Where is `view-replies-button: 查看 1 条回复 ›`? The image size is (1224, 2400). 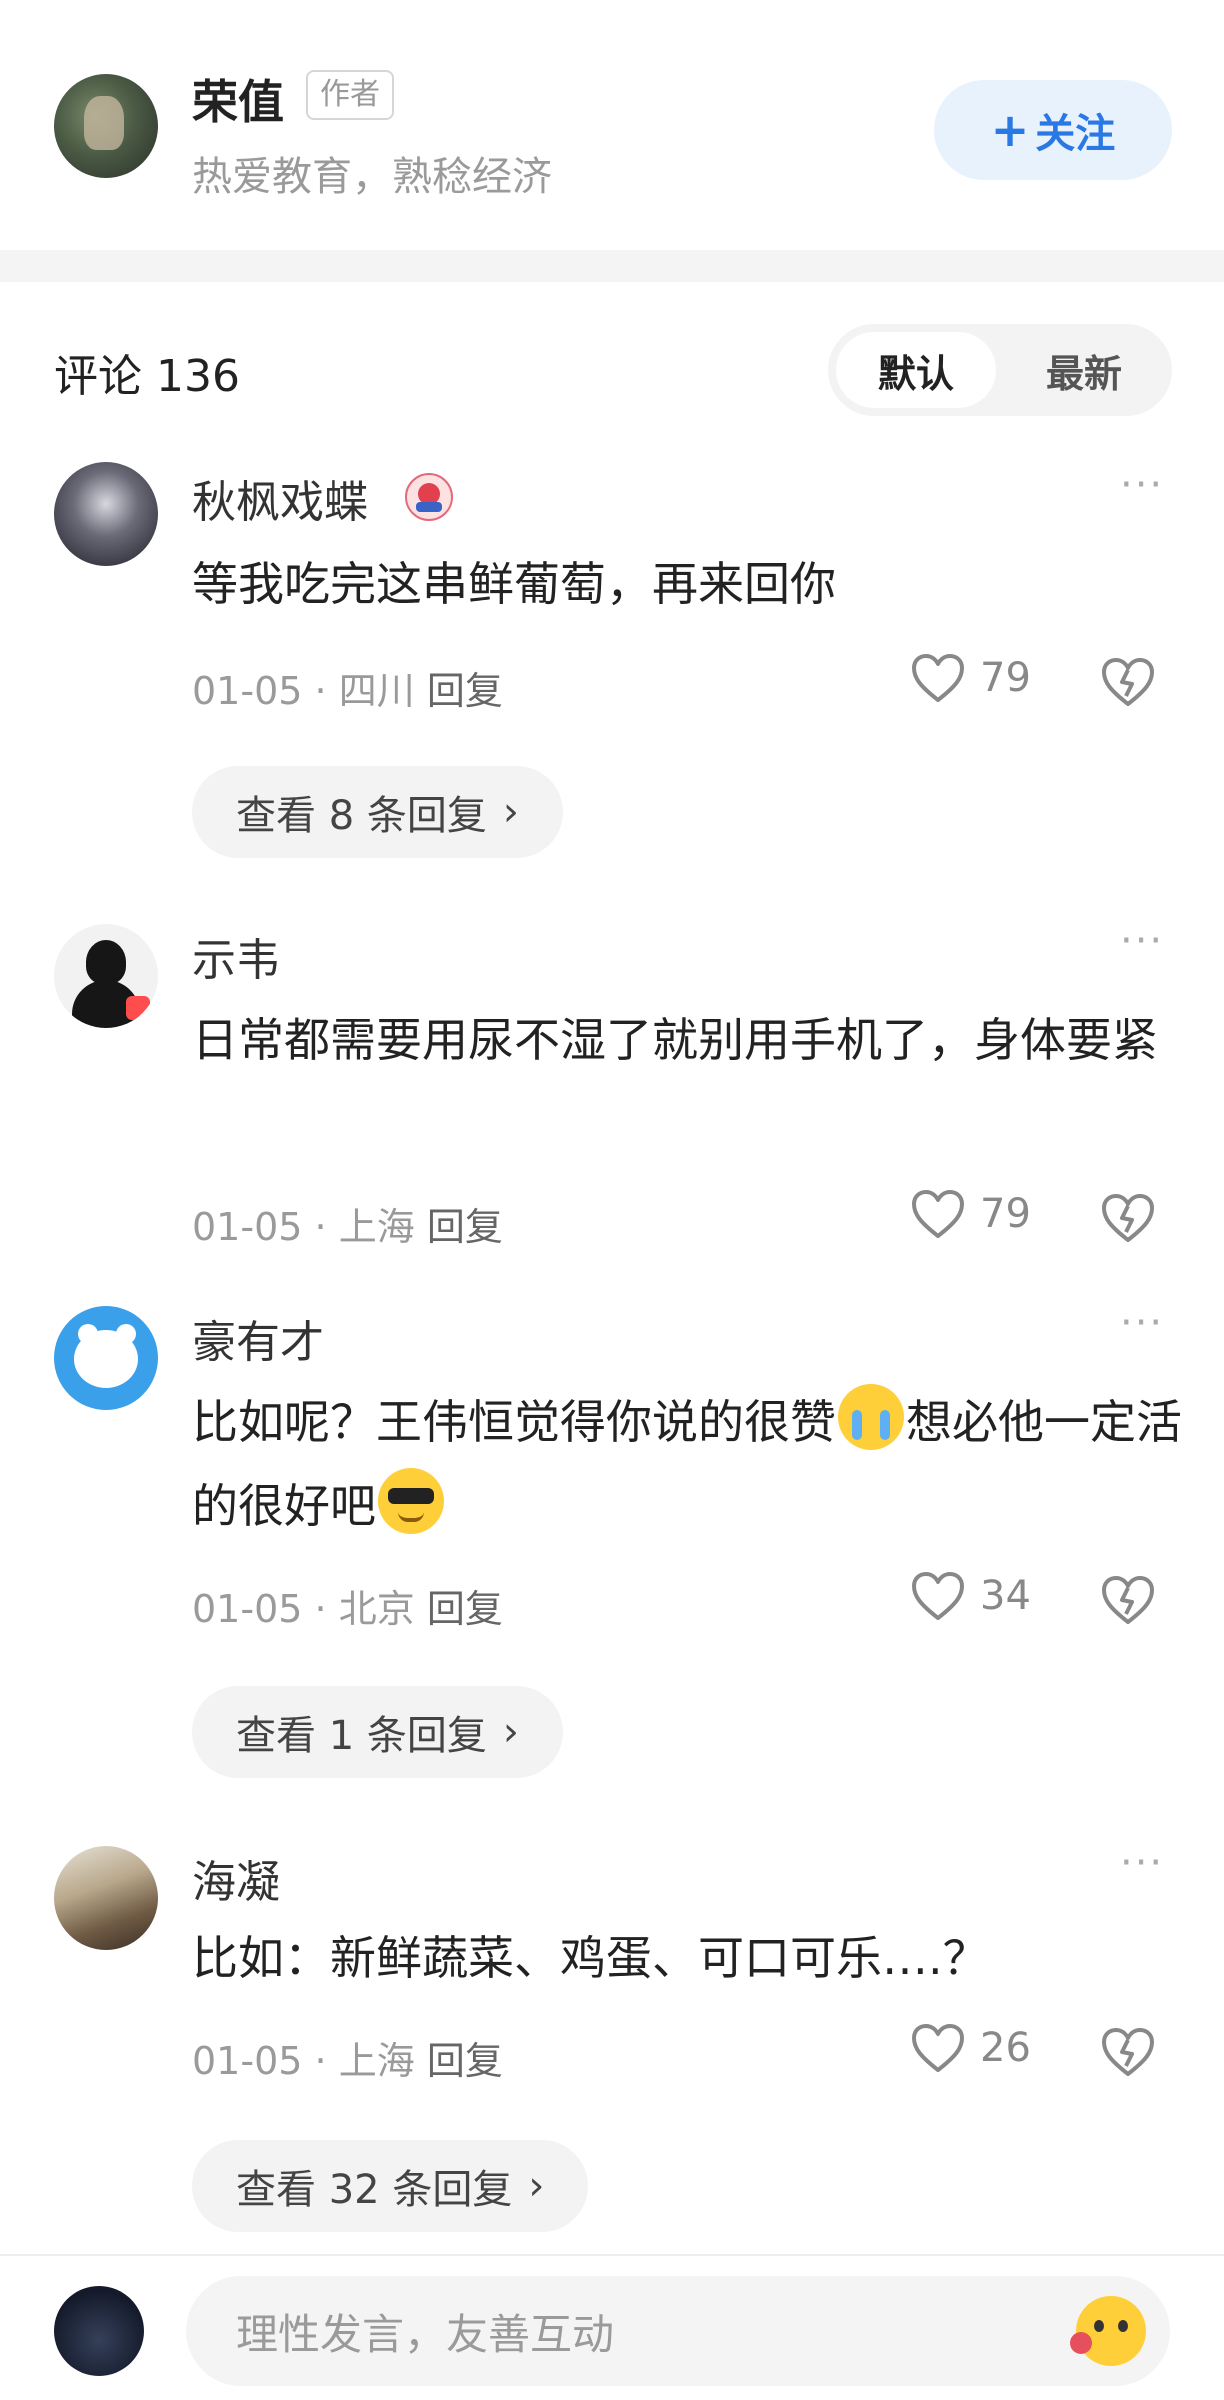
view-replies-button: 查看 1 条回复 › is located at coordinates (377, 1732).